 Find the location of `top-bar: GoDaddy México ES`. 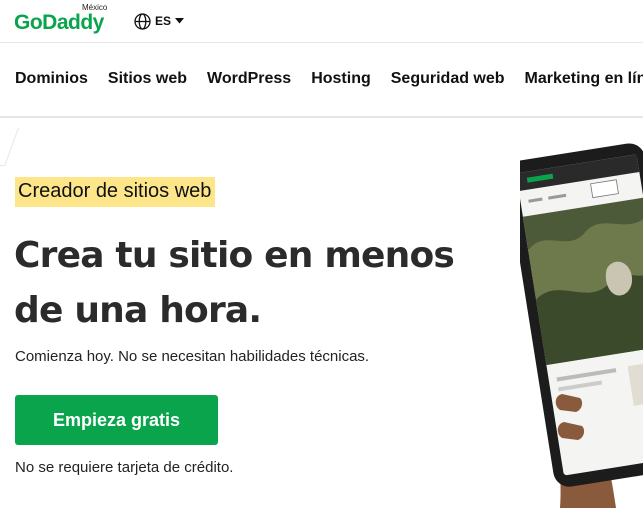

top-bar: GoDaddy México ES is located at coordinates (321, 21).